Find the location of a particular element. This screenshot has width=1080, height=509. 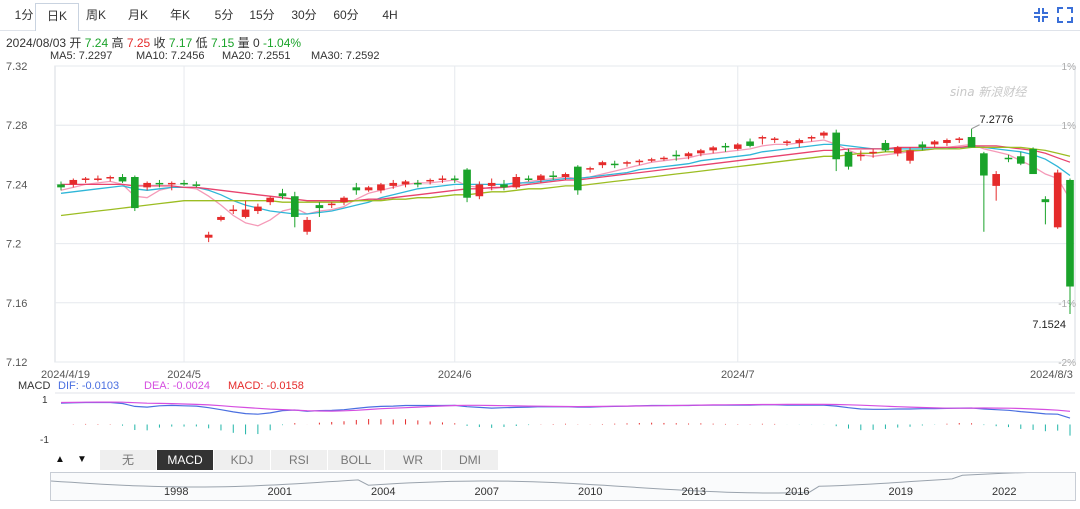

indicator-tab-1: MACD is located at coordinates (185, 460).